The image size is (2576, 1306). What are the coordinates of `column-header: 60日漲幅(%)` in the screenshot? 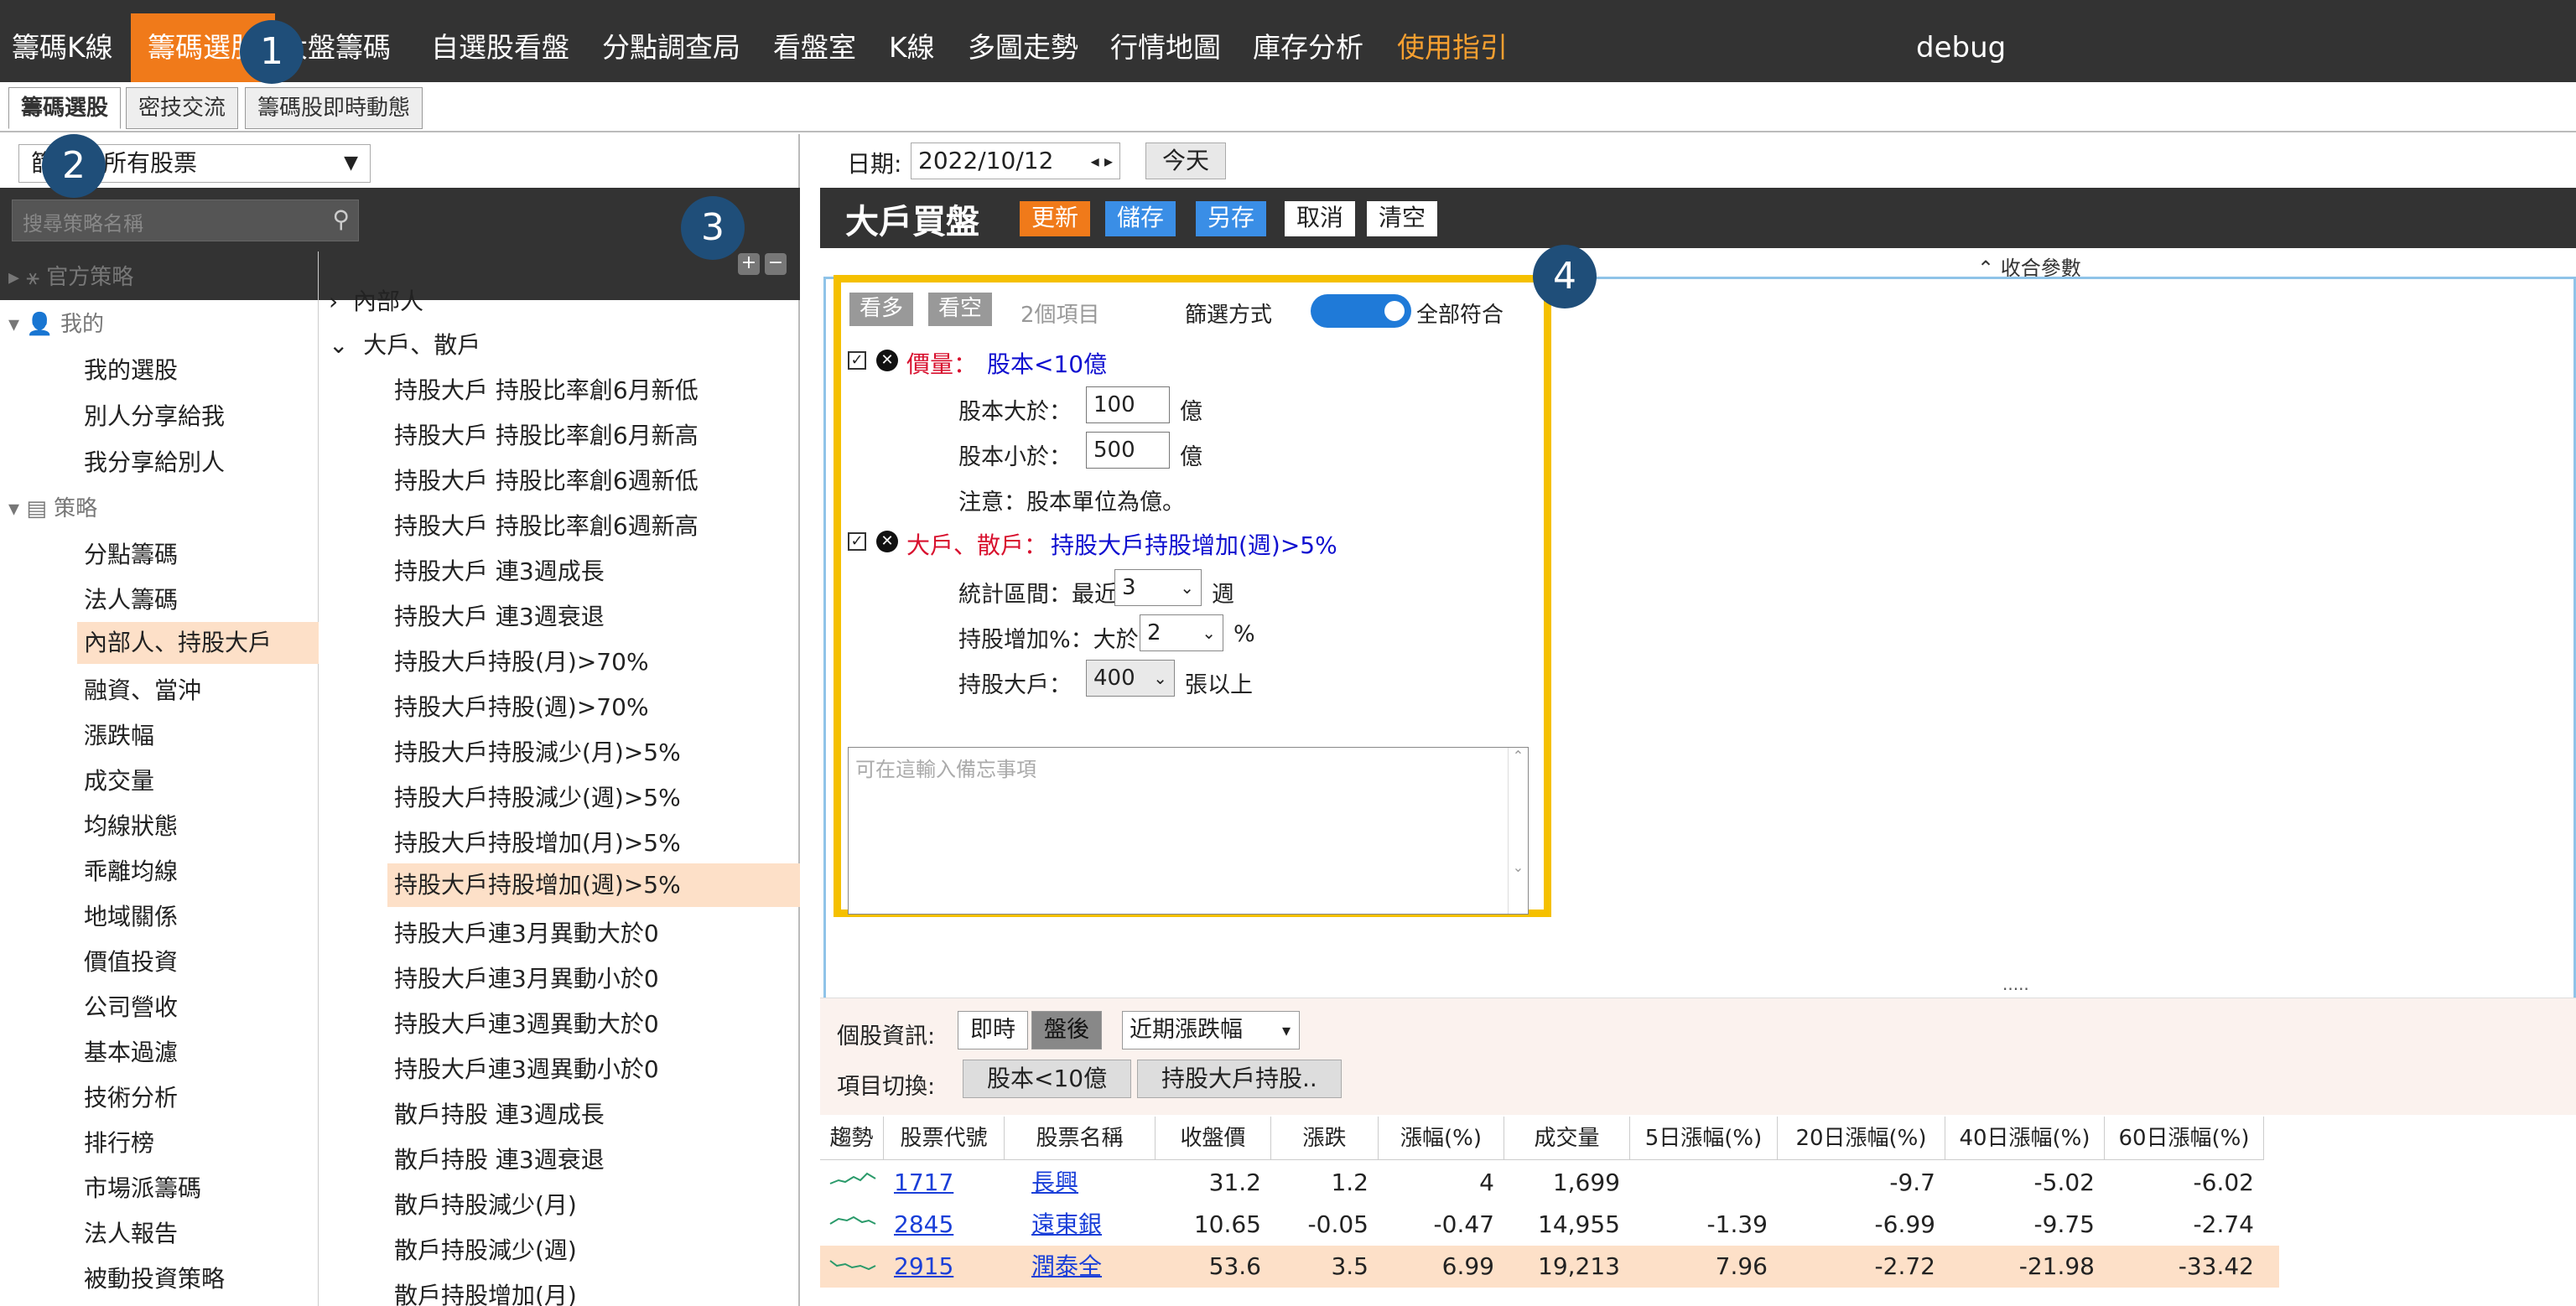 It's located at (2184, 1139).